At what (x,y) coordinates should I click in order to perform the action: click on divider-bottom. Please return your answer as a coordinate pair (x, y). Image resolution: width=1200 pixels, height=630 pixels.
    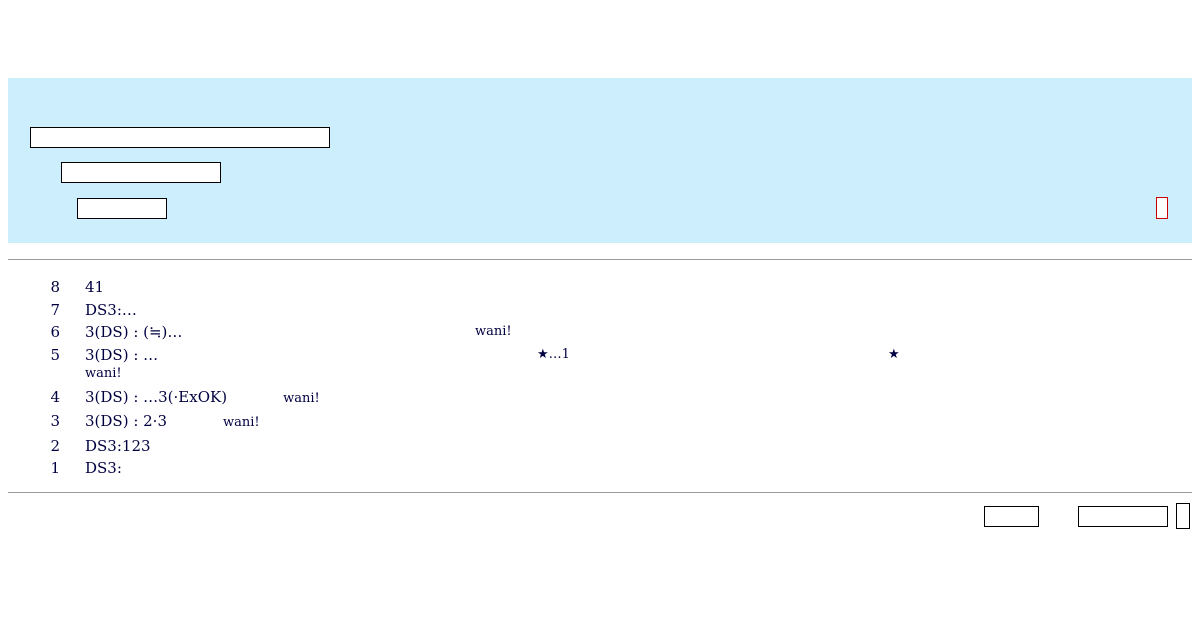
    Looking at the image, I should click on (600, 492).